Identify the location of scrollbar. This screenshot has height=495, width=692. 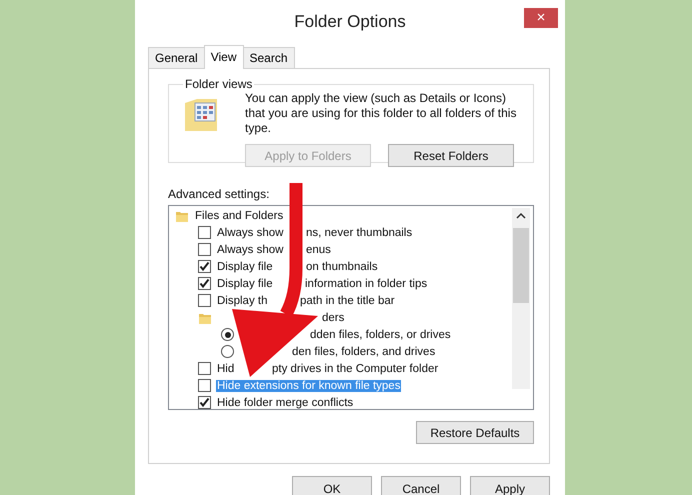
(521, 298).